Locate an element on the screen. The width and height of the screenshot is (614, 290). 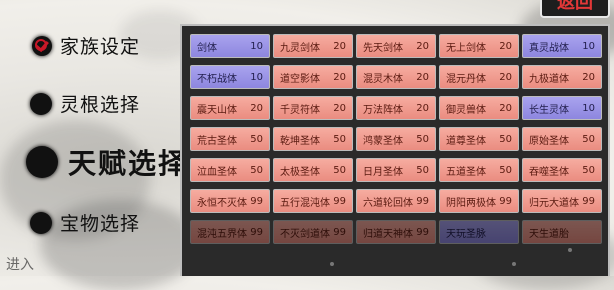
talent-cell: 震天山体 20 is located at coordinates (230, 108).